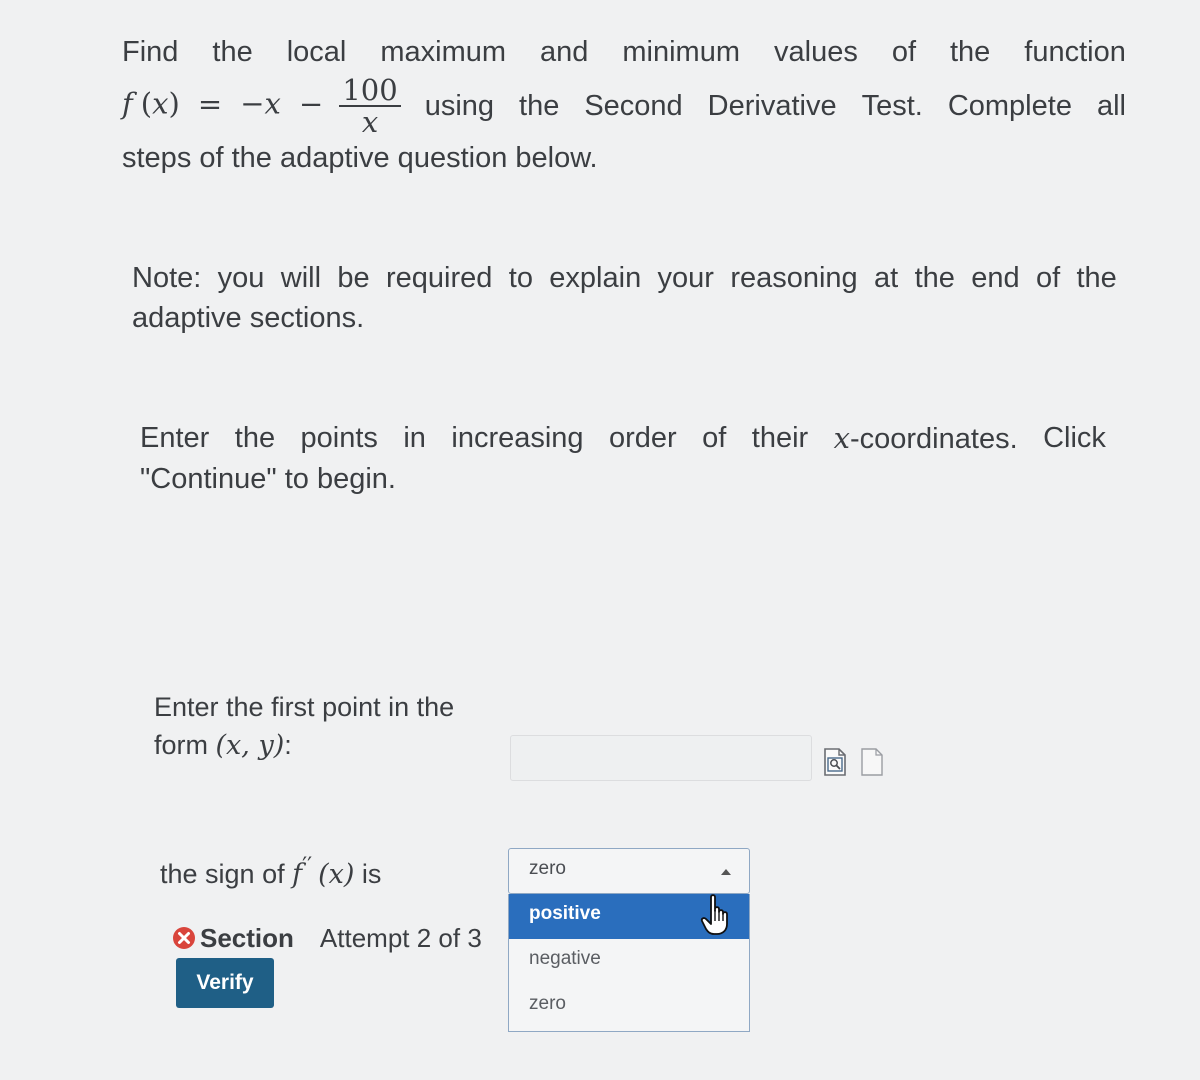  I want to click on word: and, so click(564, 52).